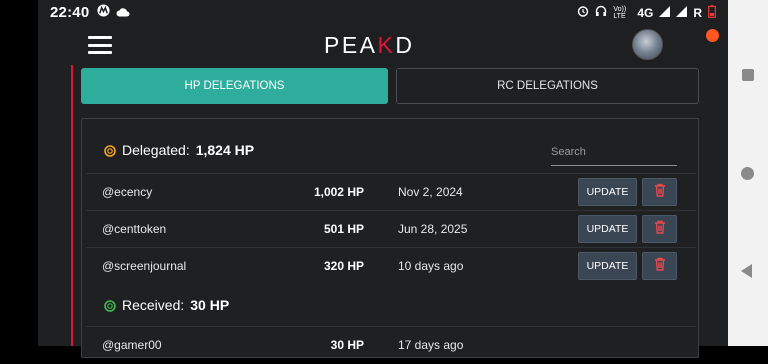 The image size is (768, 364). Describe the element at coordinates (614, 152) in the screenshot. I see `search-input` at that location.